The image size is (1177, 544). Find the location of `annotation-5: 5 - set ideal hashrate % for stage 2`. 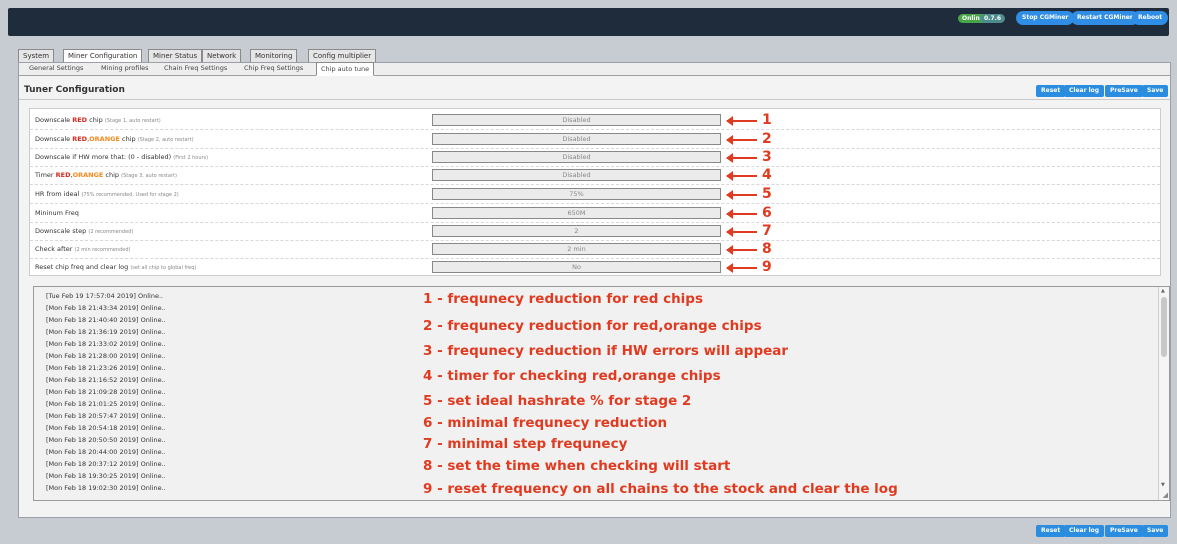

annotation-5: 5 - set ideal hashrate % for stage 2 is located at coordinates (557, 401).